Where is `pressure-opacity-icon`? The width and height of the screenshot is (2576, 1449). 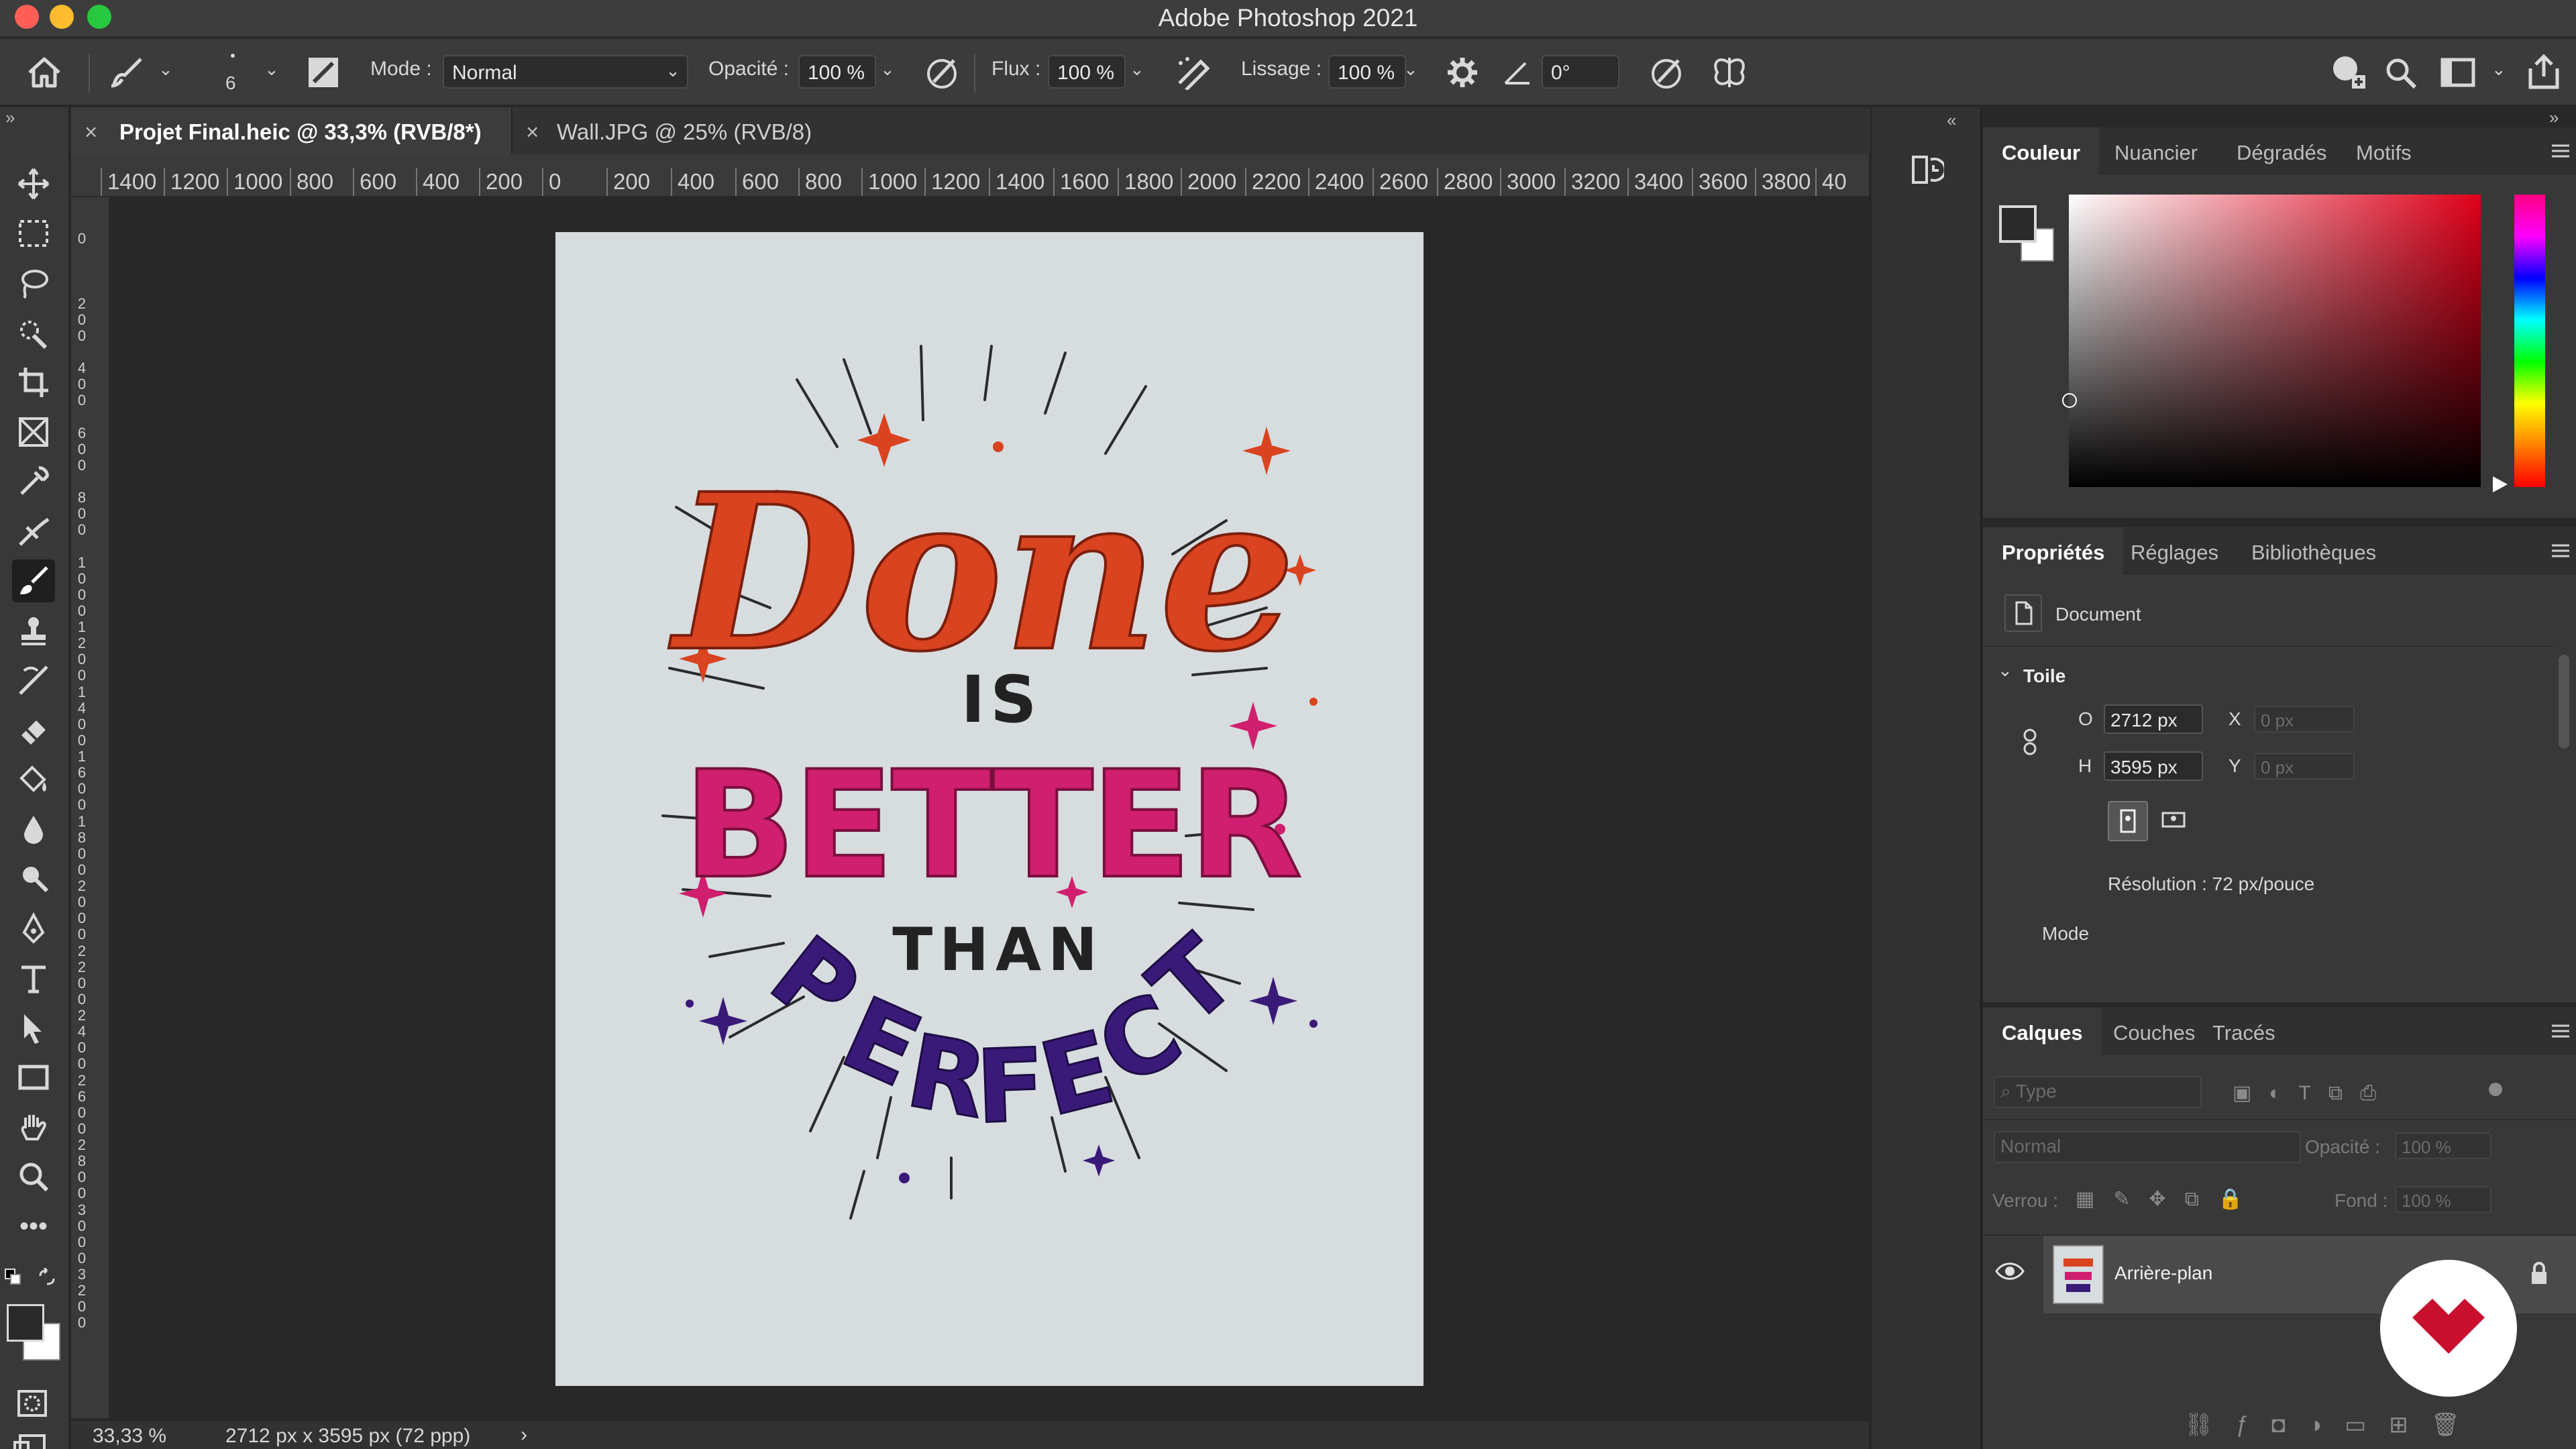
pressure-opacity-icon is located at coordinates (943, 72).